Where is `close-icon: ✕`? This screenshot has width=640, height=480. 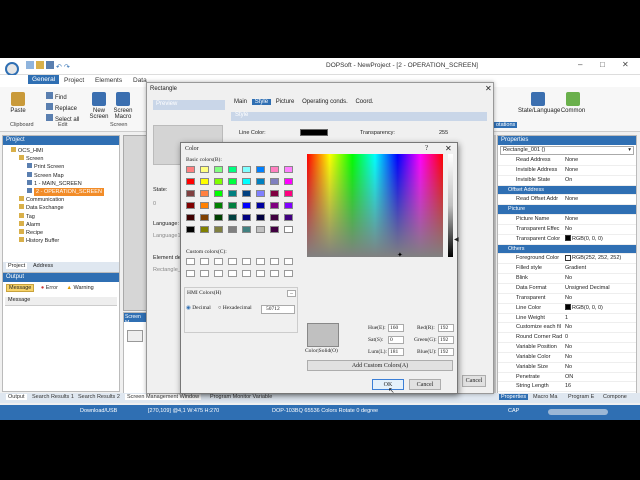
close-icon: ✕ is located at coordinates (625, 64).